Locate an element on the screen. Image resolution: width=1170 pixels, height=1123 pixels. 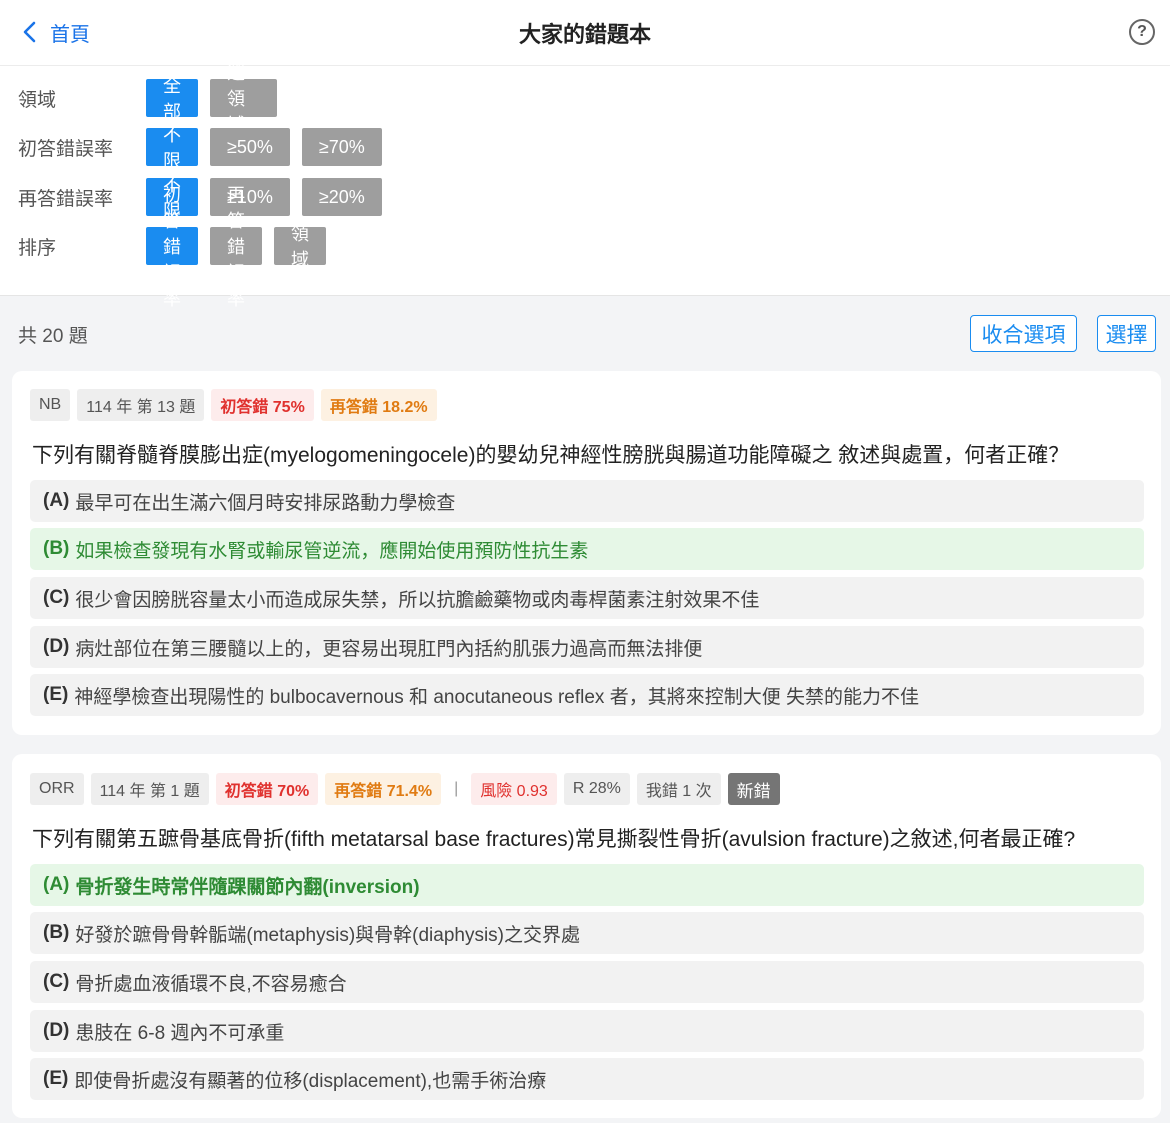
select-button: 選擇 is located at coordinates (1126, 333).